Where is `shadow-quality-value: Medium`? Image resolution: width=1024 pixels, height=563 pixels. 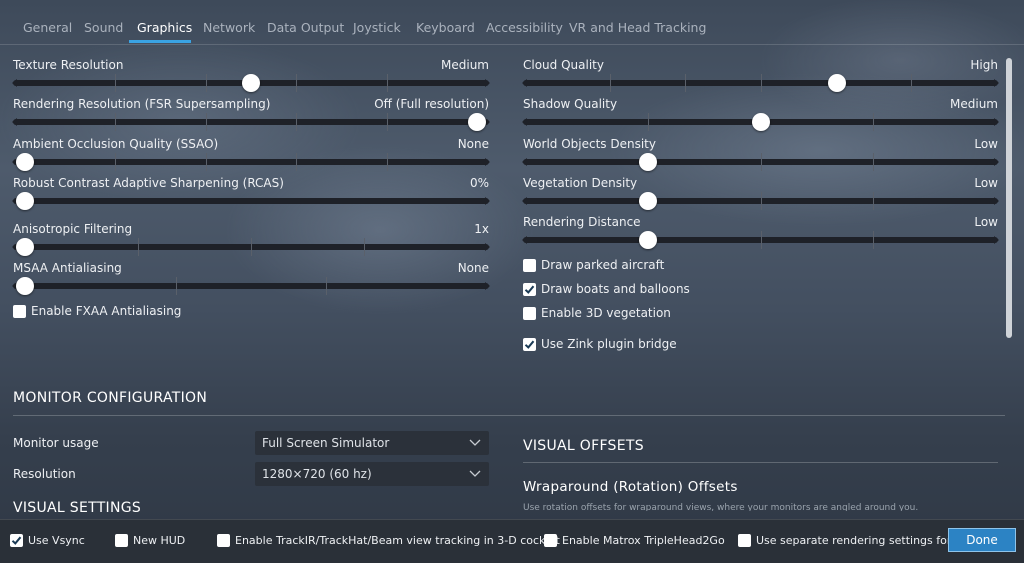
shadow-quality-value: Medium is located at coordinates (974, 104).